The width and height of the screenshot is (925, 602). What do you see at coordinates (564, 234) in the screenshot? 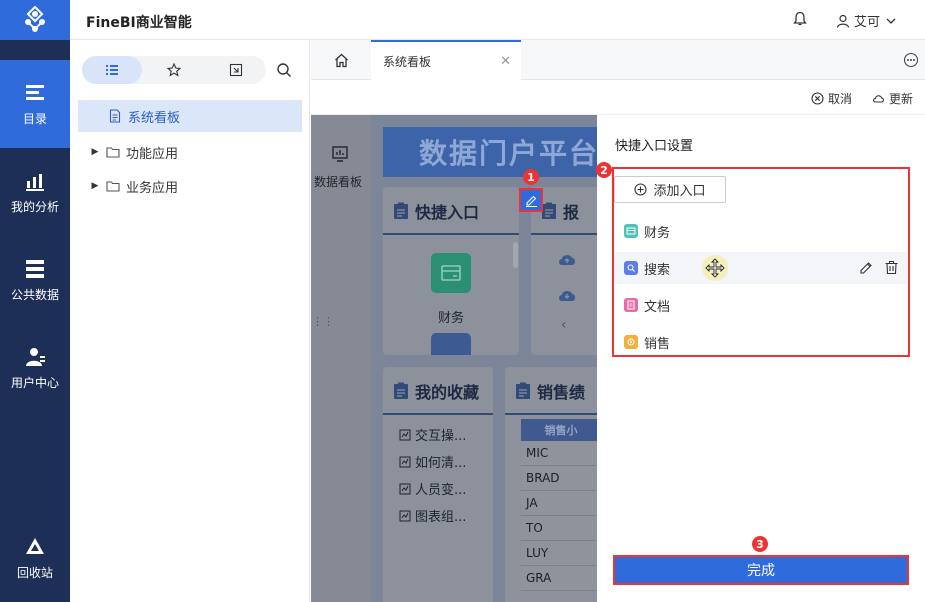
I see `card-divider` at bounding box center [564, 234].